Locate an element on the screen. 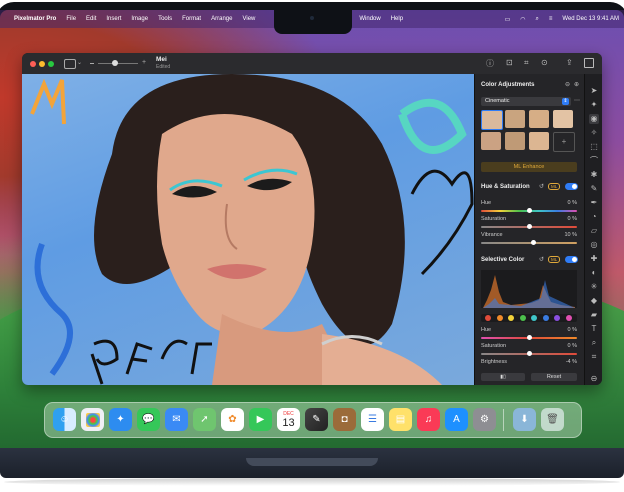  hue-saturation-toggle is located at coordinates (571, 186).